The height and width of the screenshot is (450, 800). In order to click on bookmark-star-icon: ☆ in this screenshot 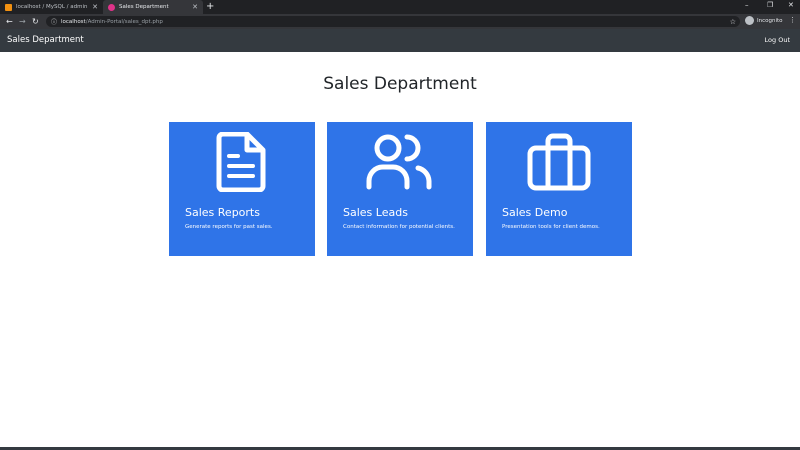, I will do `click(733, 22)`.